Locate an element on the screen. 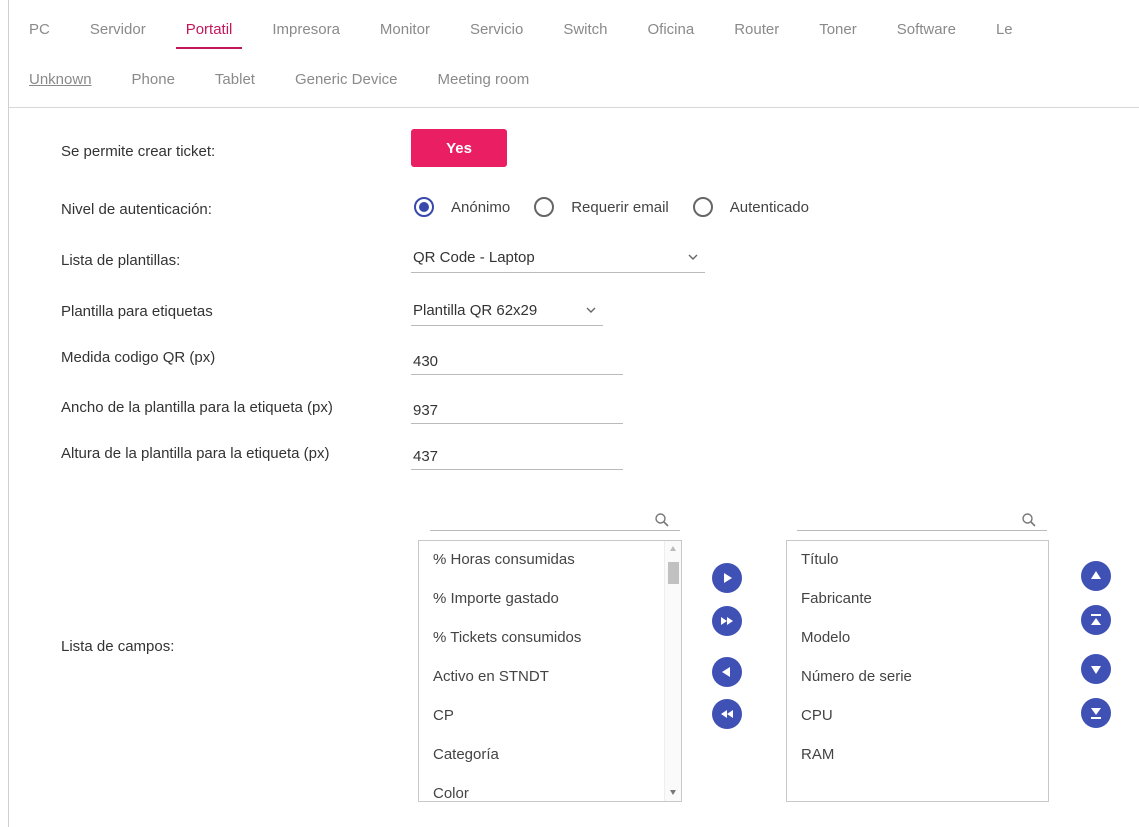 Image resolution: width=1139 pixels, height=827 pixels. list-item: Número de serie is located at coordinates (917, 677).